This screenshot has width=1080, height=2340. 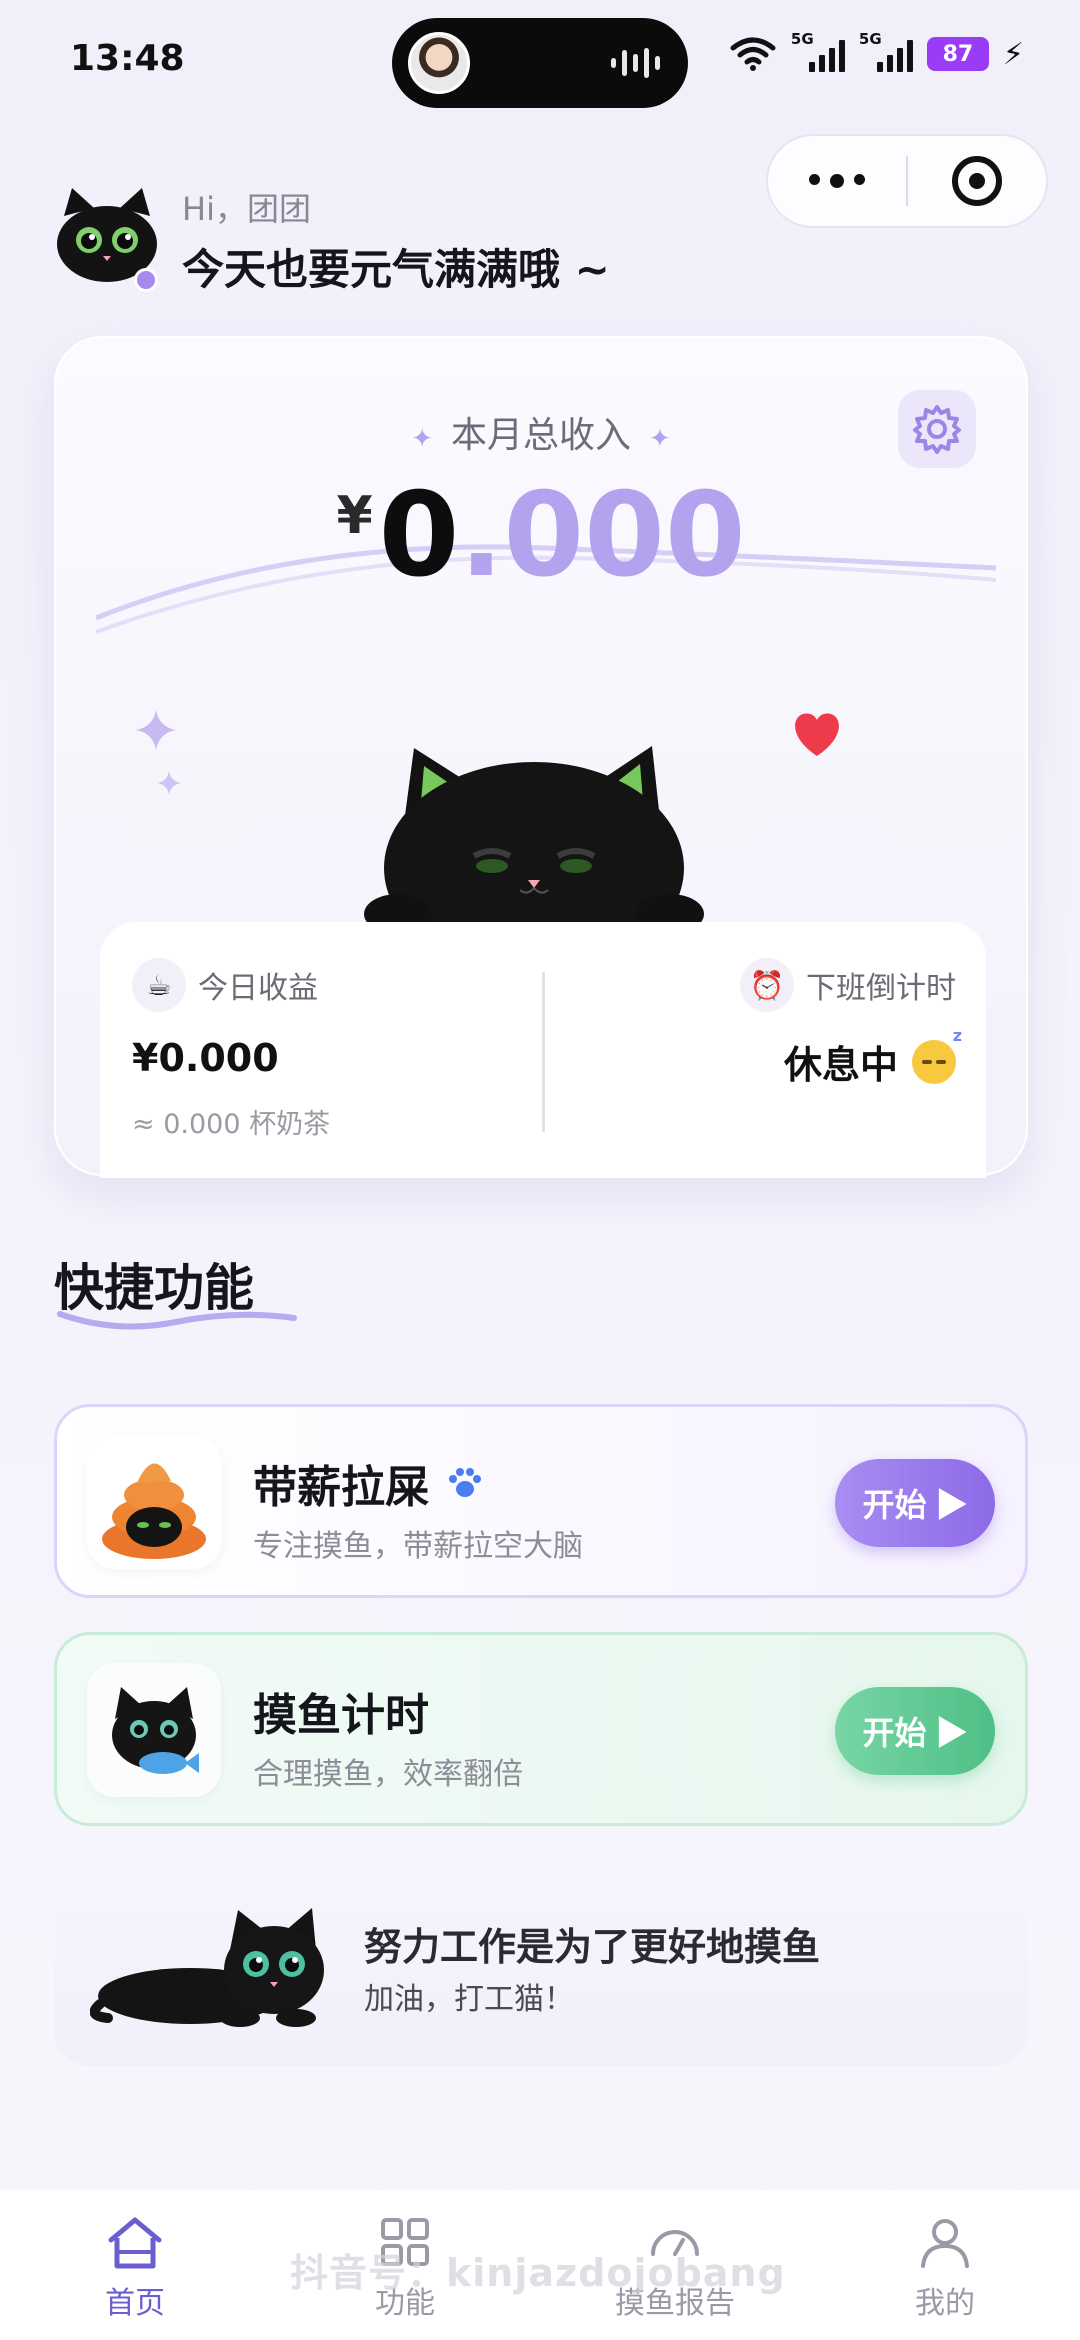 What do you see at coordinates (127, 58) in the screenshot?
I see `status-time: 13:48` at bounding box center [127, 58].